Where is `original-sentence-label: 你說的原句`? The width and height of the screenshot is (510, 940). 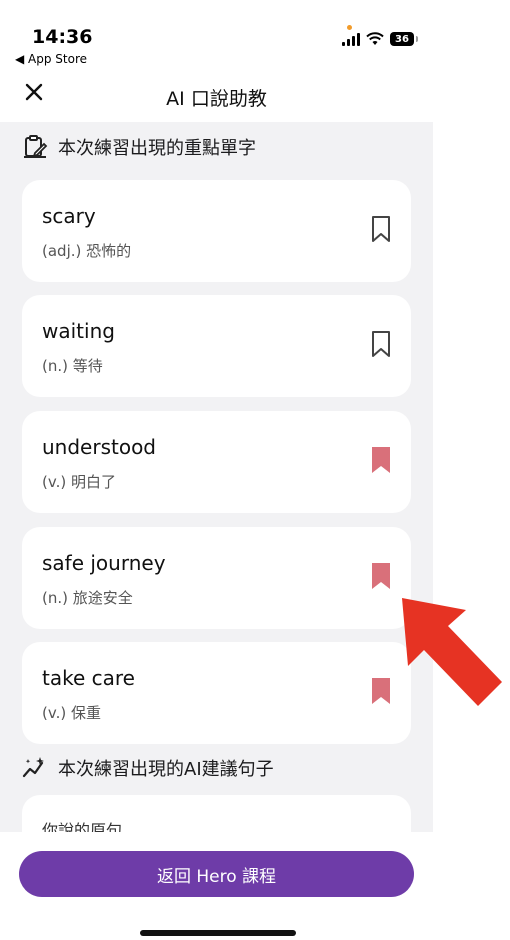
original-sentence-label: 你說的原句 is located at coordinates (82, 826).